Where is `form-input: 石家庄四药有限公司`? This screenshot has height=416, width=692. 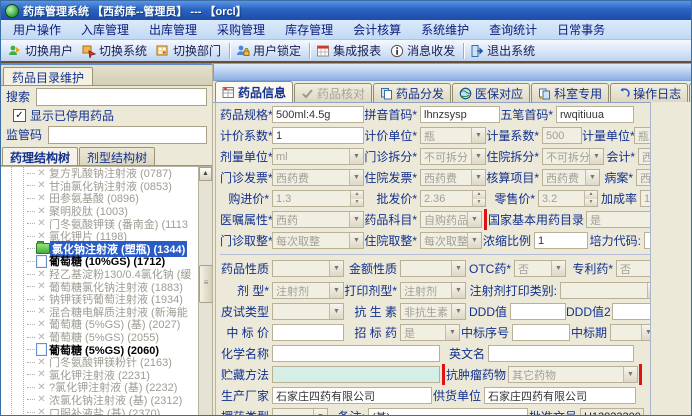 form-input: 石家庄四药有限公司 is located at coordinates (352, 395).